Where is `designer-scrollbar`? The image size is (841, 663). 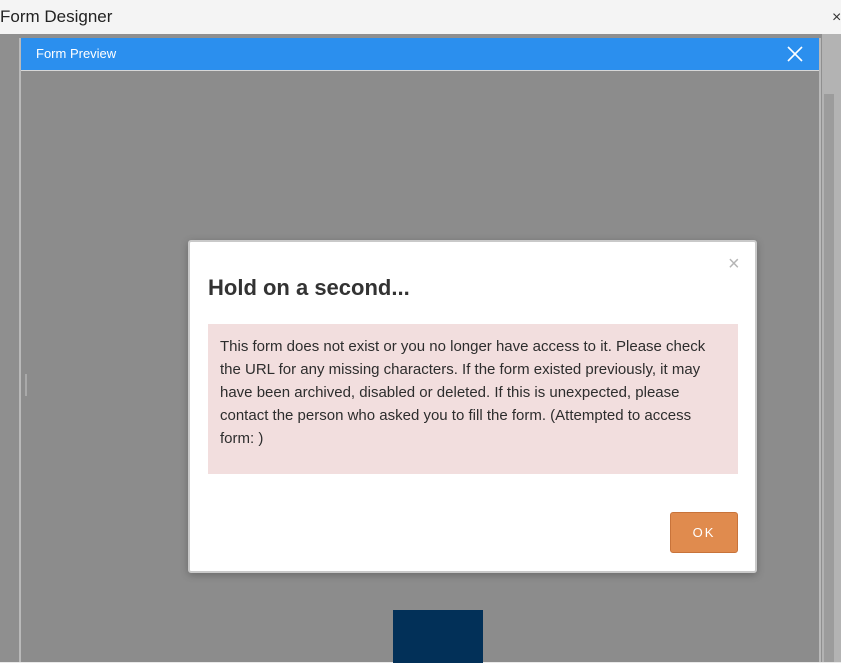 designer-scrollbar is located at coordinates (831, 348).